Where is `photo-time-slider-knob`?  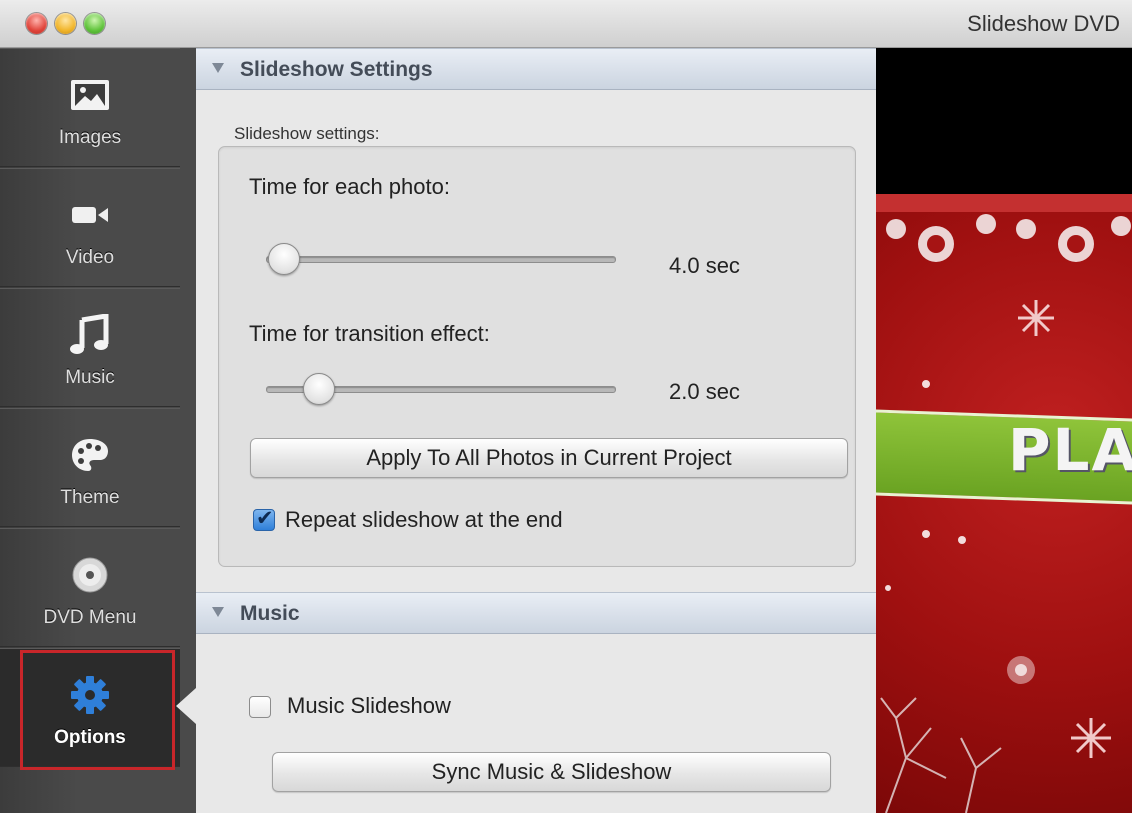 photo-time-slider-knob is located at coordinates (284, 259).